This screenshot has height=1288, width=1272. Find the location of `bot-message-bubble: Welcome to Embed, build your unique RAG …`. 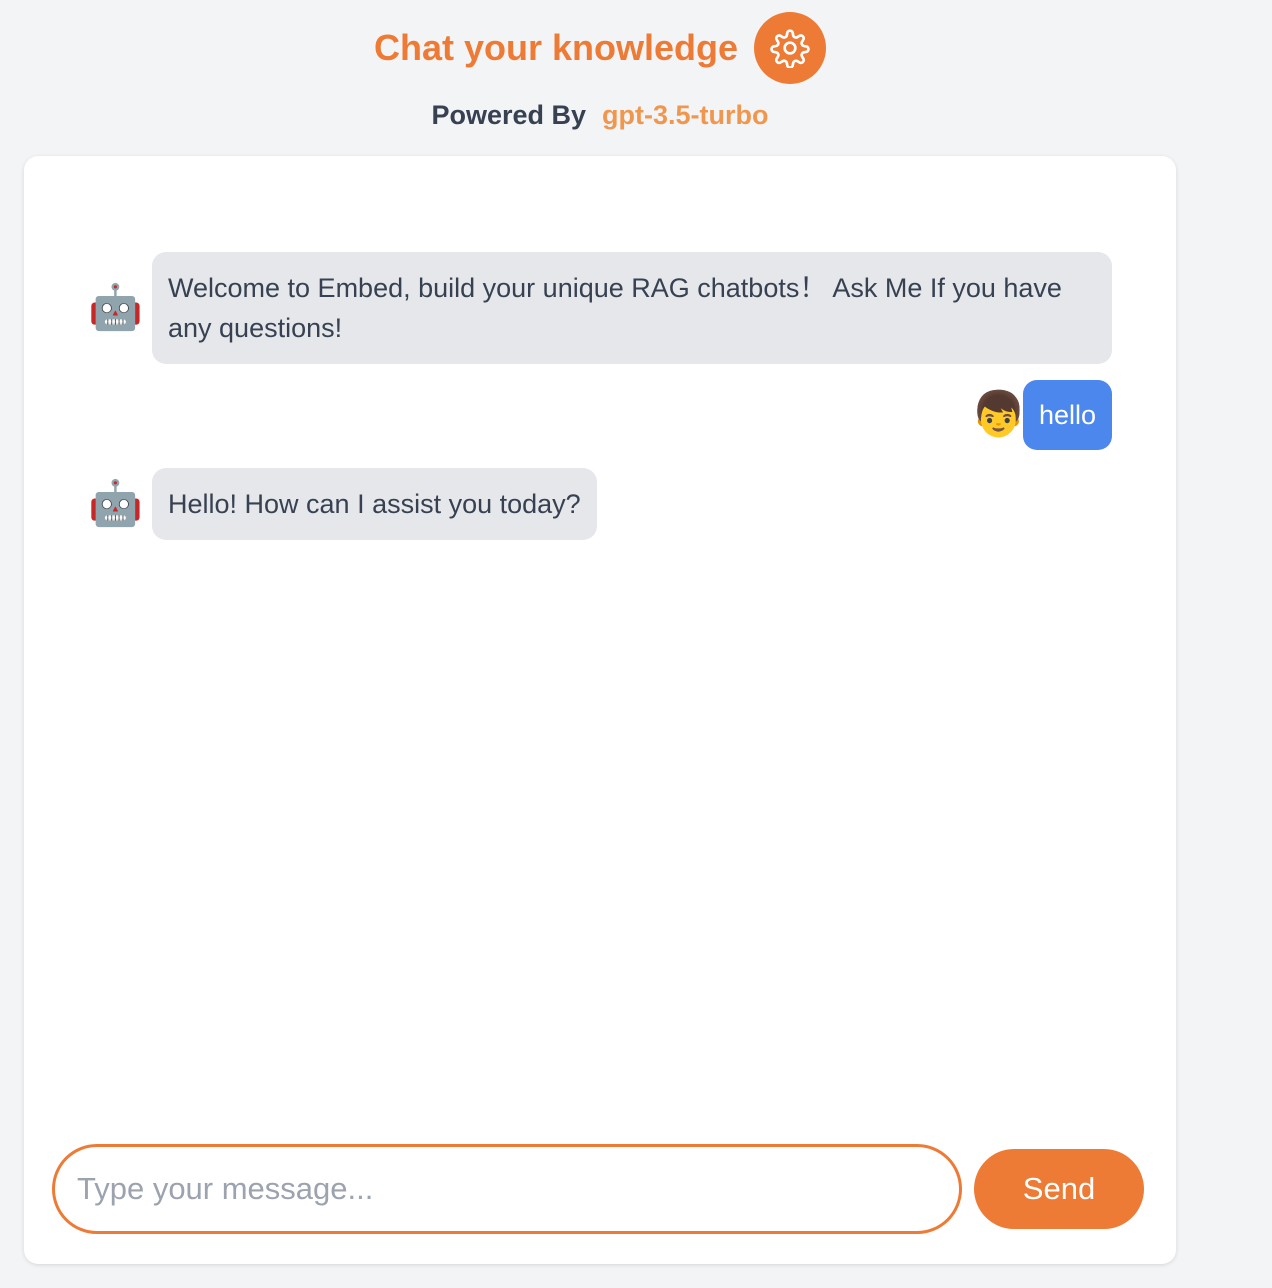

bot-message-bubble: Welcome to Embed, build your unique RAG … is located at coordinates (632, 308).